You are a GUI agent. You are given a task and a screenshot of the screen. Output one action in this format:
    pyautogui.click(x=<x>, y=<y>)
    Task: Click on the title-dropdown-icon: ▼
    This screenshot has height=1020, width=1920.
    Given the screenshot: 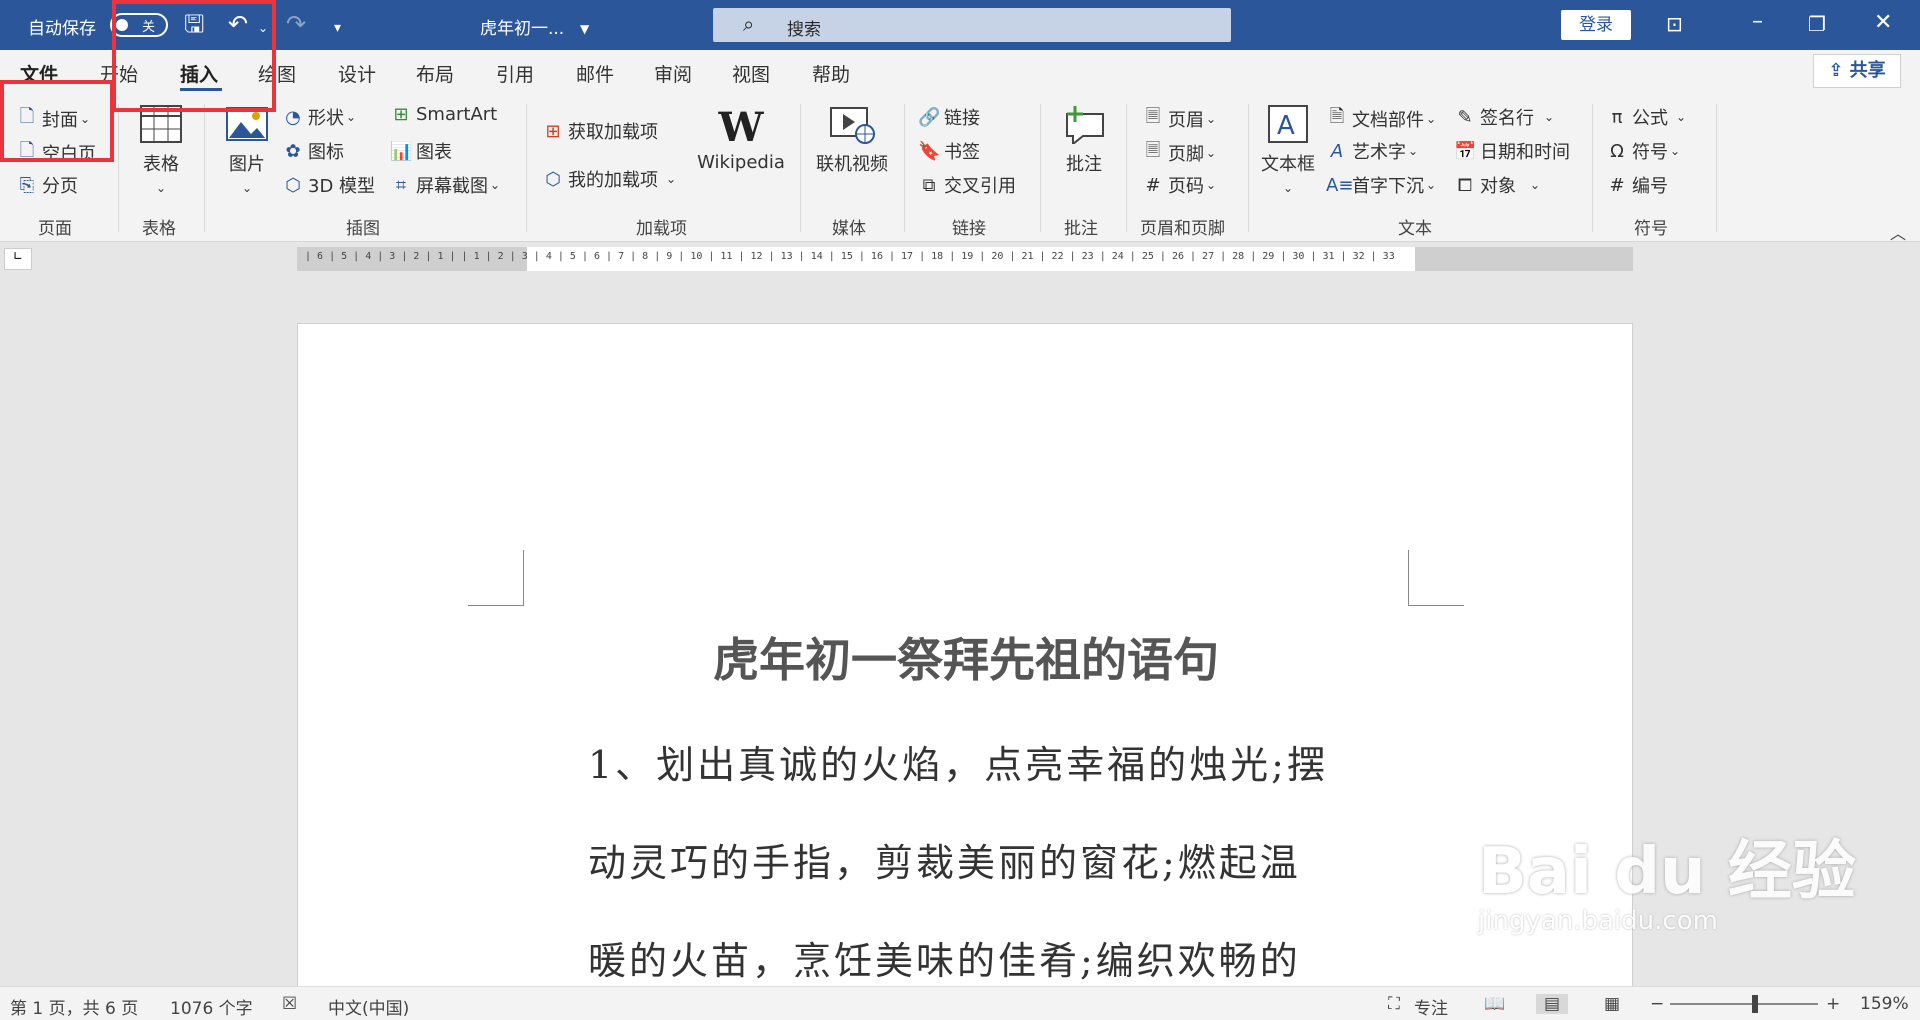 What is the action you would take?
    pyautogui.click(x=584, y=29)
    